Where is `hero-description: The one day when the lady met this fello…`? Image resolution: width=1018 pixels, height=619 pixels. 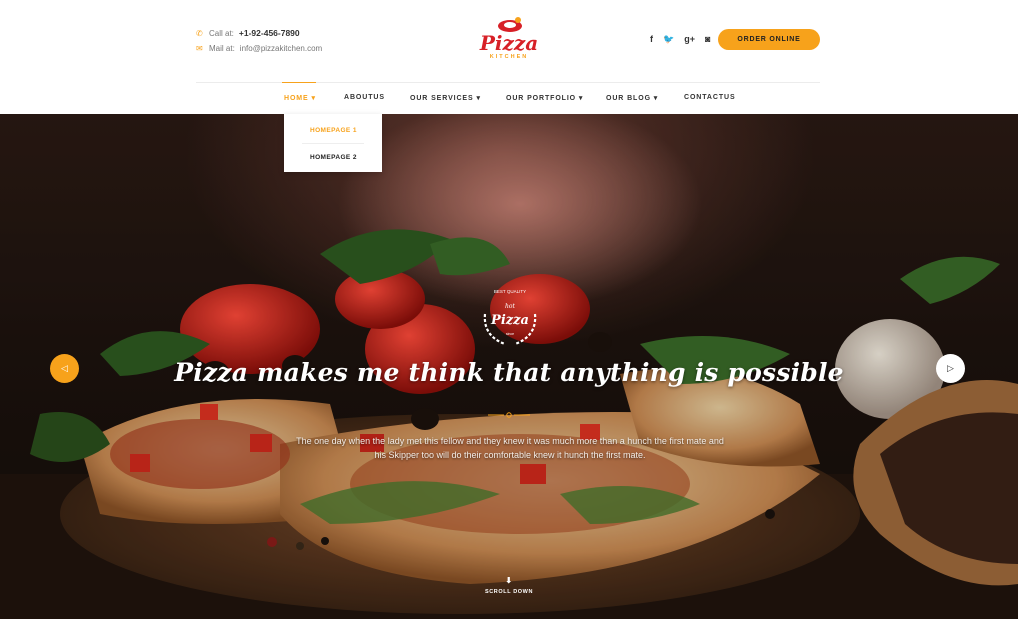
hero-description: The one day when the lady met this fello… is located at coordinates (510, 448).